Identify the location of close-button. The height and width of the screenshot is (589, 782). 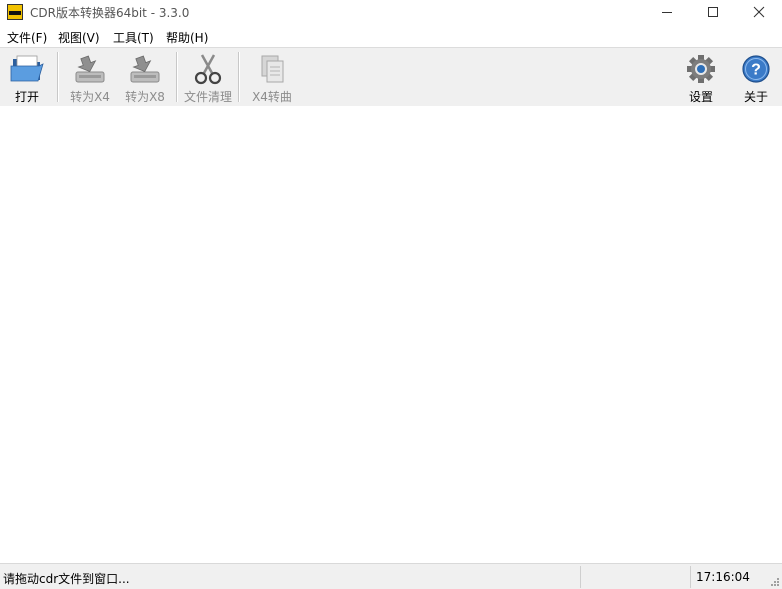
(759, 12).